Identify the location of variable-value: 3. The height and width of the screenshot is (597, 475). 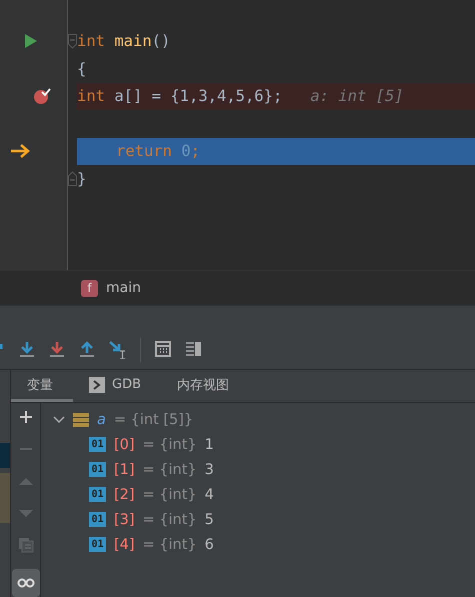
(209, 470).